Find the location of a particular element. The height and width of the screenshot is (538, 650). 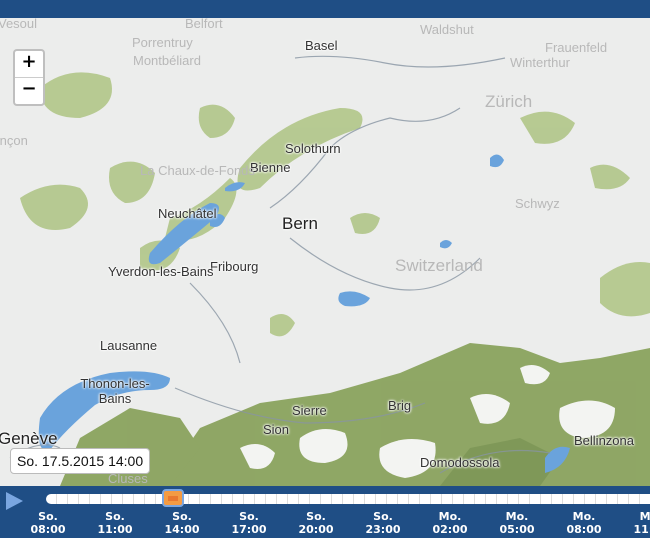

timeline-tick-label: So. 08:00 is located at coordinates (48, 523).